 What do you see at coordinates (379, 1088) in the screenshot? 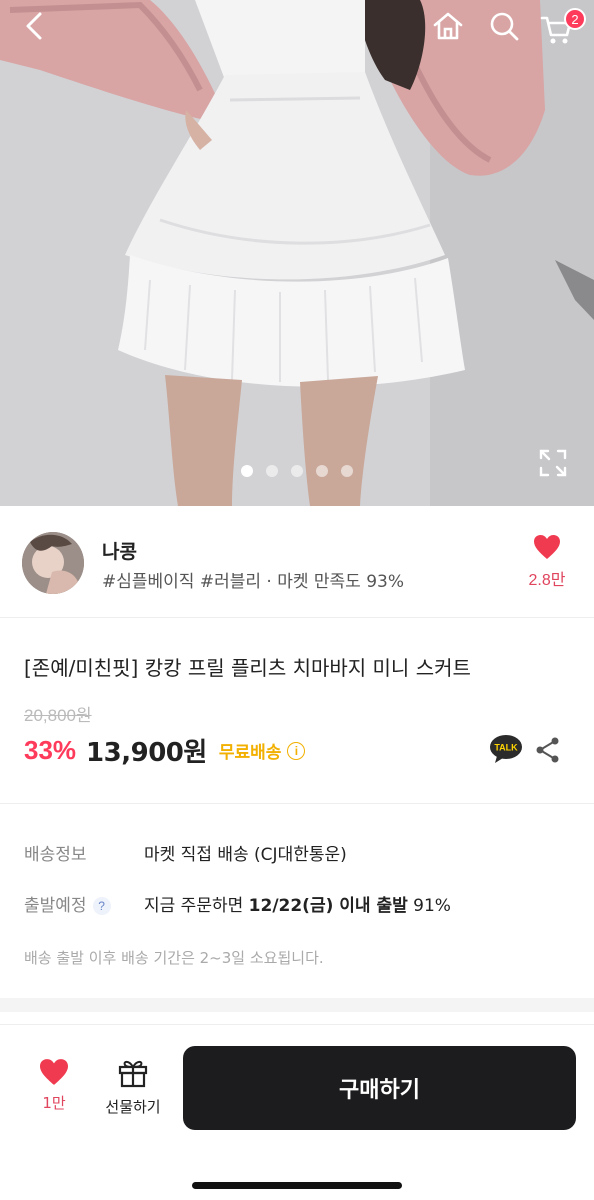
I see `buy-button: 구매하기` at bounding box center [379, 1088].